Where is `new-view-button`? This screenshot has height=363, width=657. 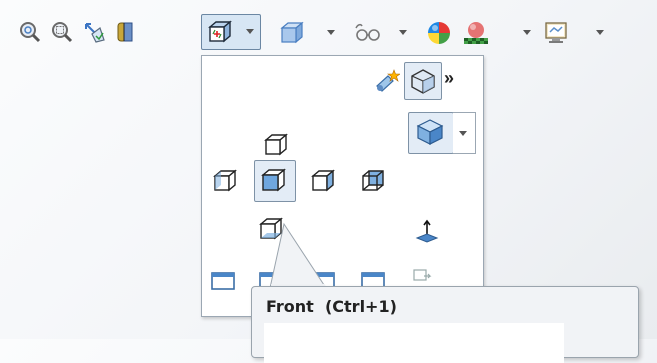 new-view-button is located at coordinates (387, 81).